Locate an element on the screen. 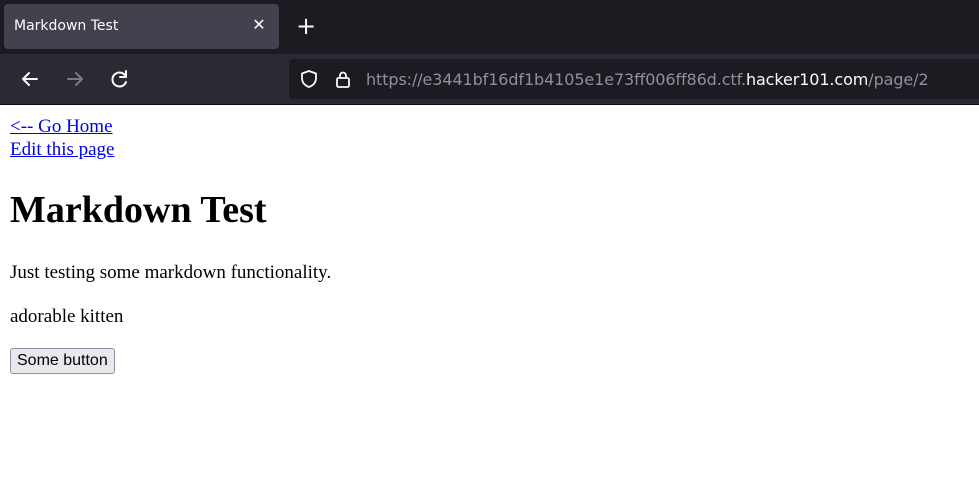  reload-icon is located at coordinates (120, 79).